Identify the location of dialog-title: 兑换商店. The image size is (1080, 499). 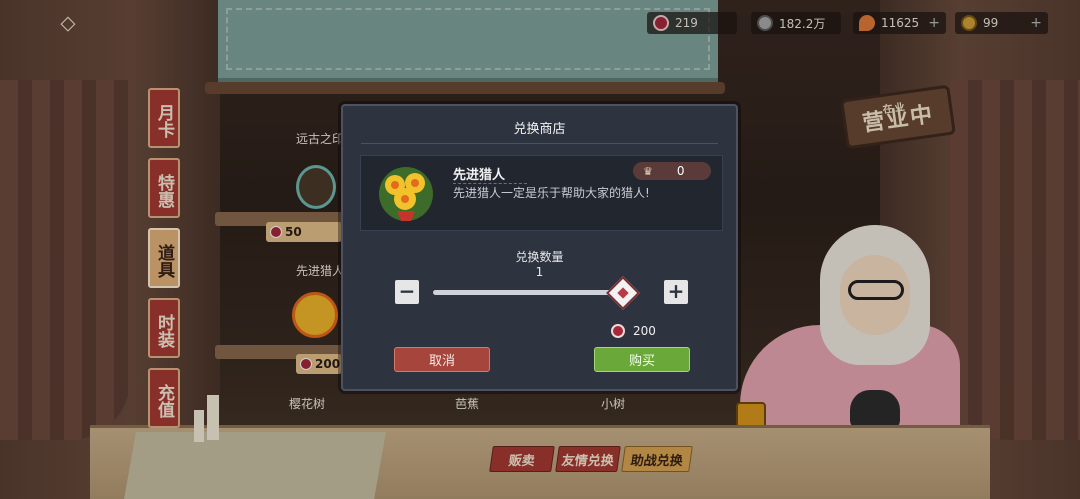
(539, 129).